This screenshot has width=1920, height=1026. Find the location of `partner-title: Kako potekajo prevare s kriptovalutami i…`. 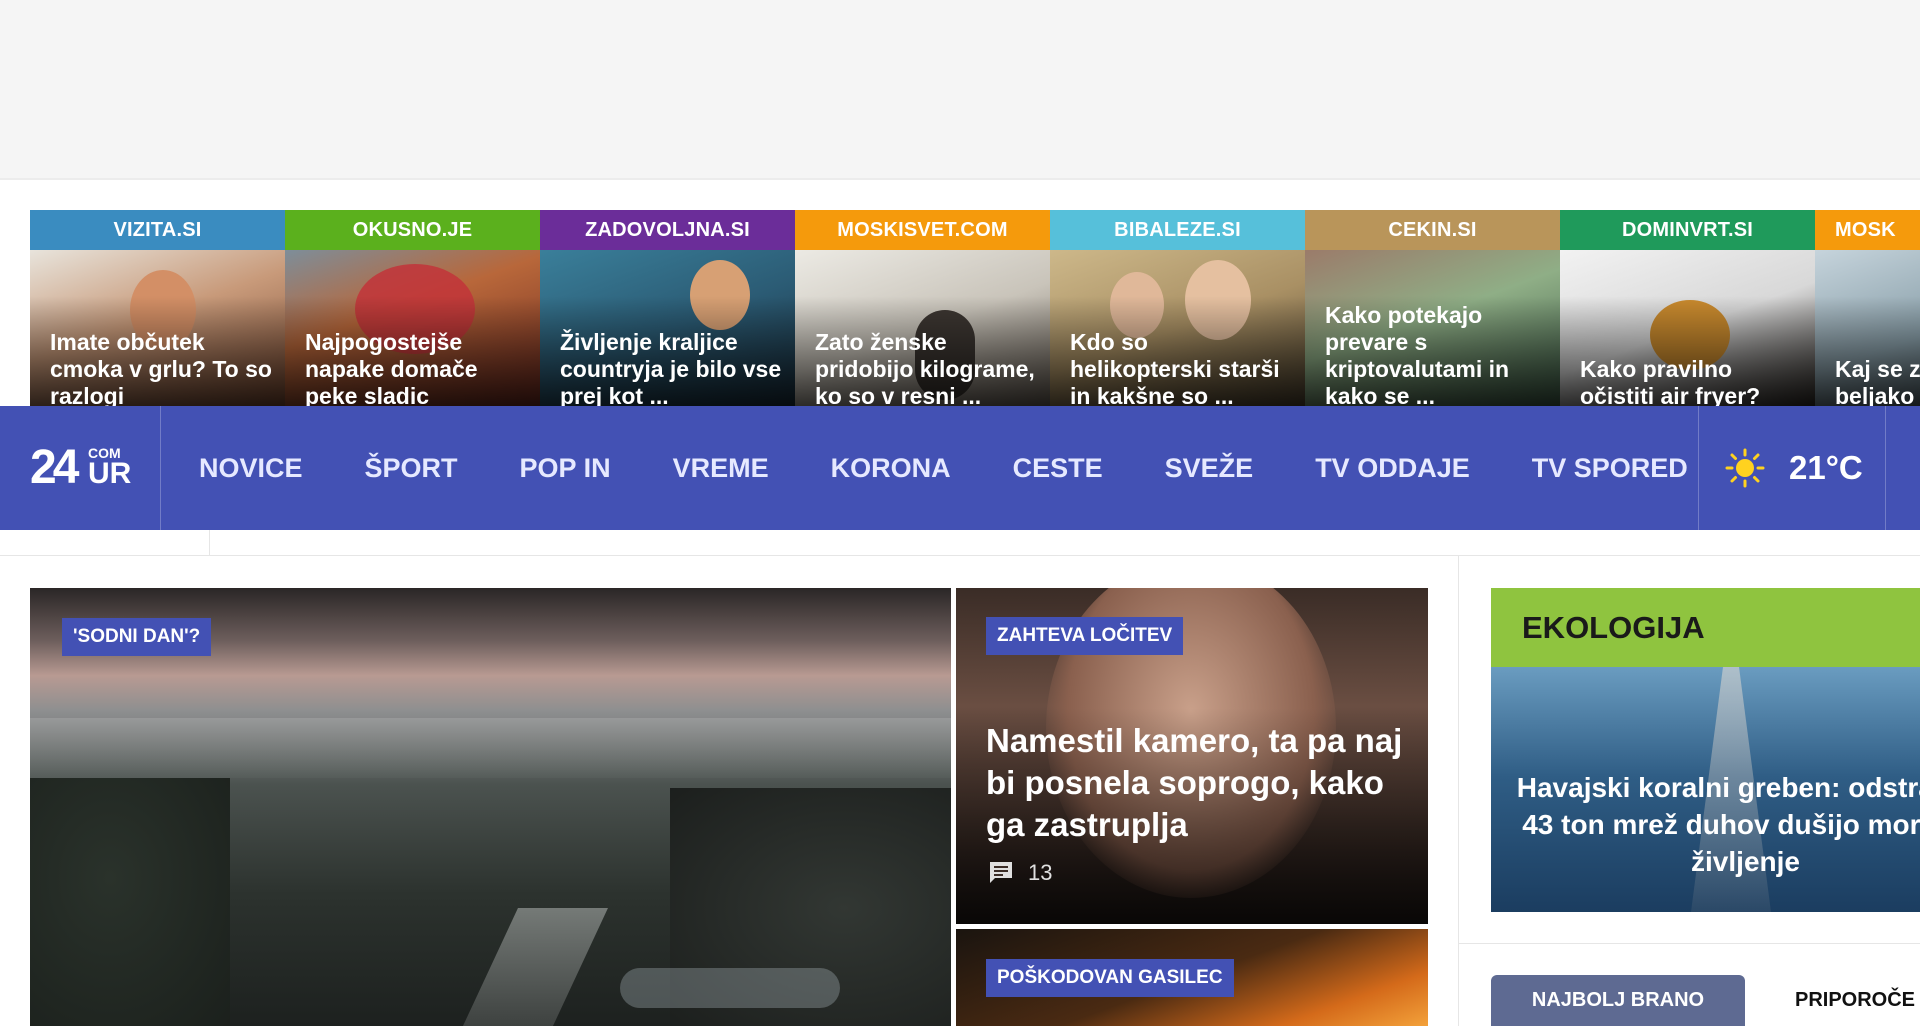

partner-title: Kako potekajo prevare s kriptovalutami i… is located at coordinates (1436, 354).